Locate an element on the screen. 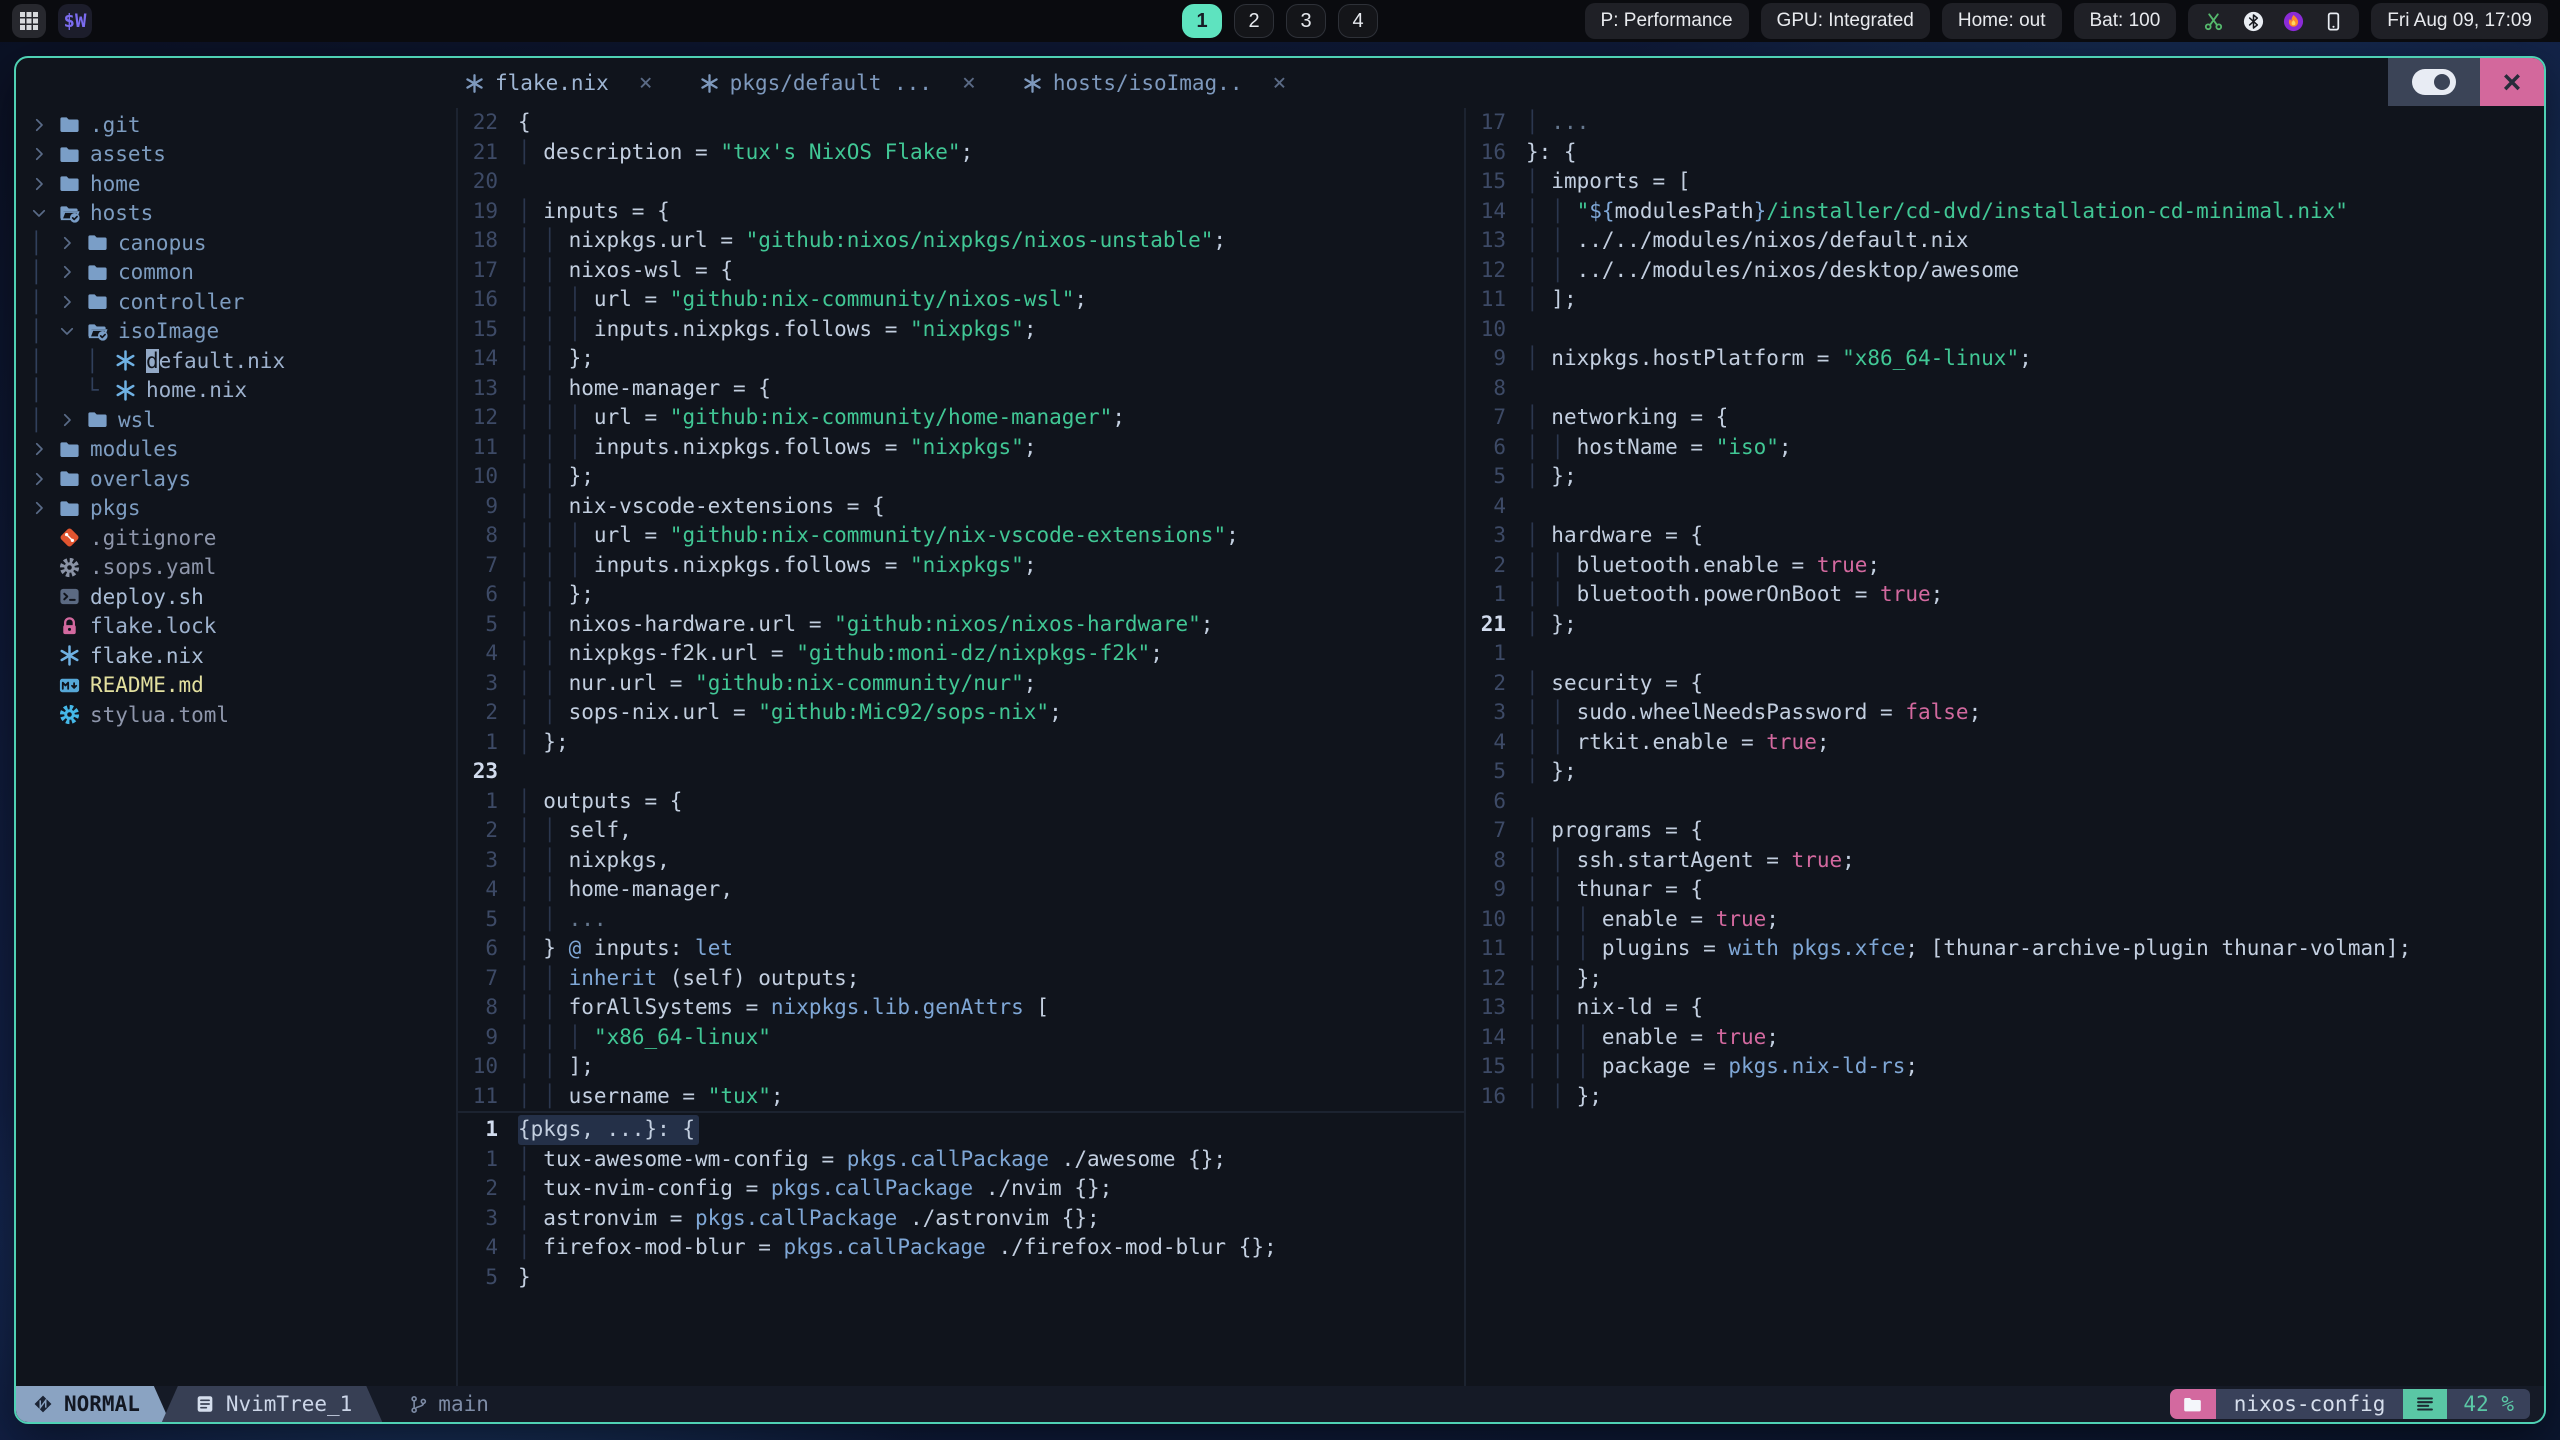 This screenshot has height=1440, width=2560. code-line: 8 is located at coordinates (2005, 389).